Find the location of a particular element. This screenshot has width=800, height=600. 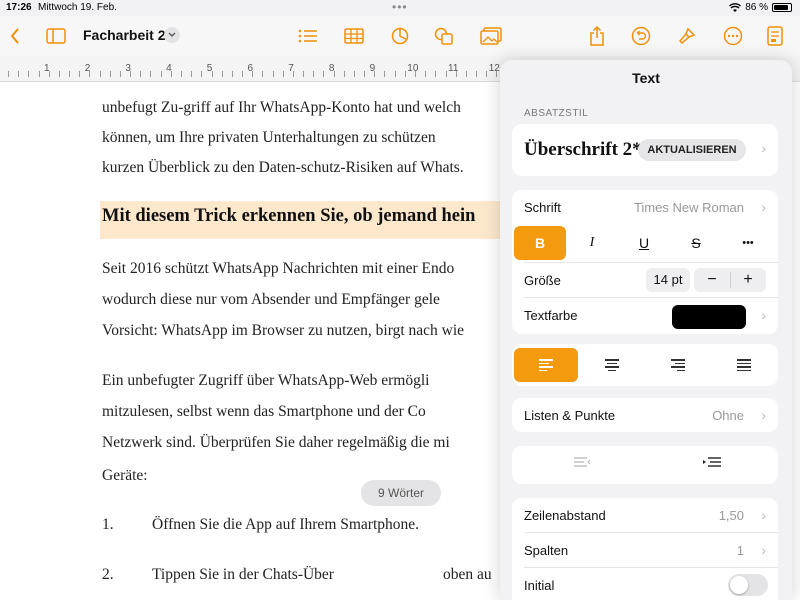

shapes-button is located at coordinates (444, 36).